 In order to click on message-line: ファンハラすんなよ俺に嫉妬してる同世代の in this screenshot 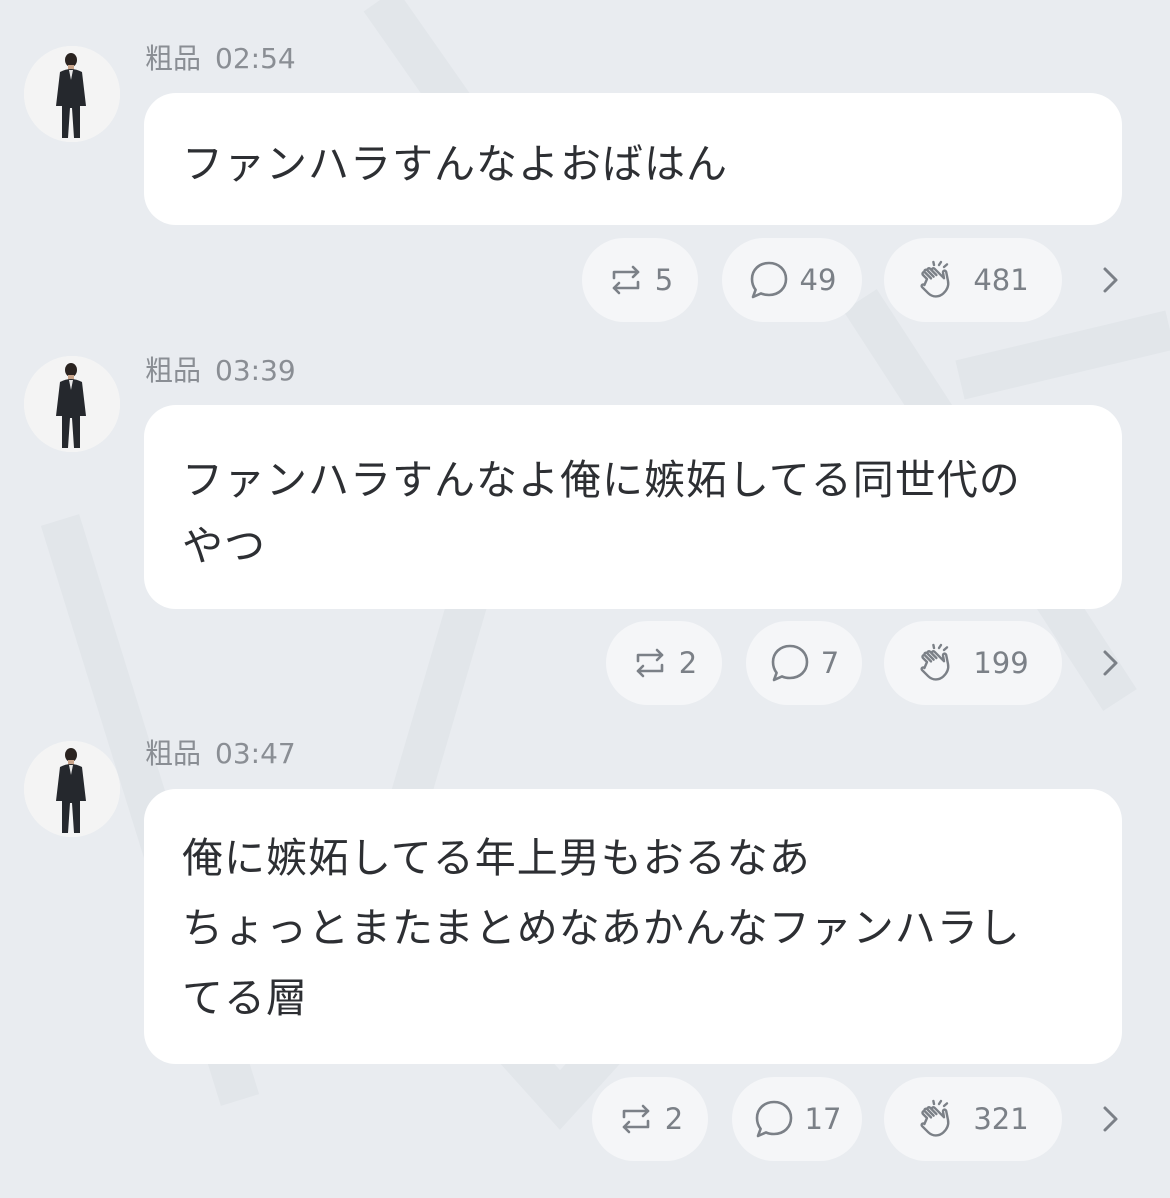, I will do `click(601, 480)`.